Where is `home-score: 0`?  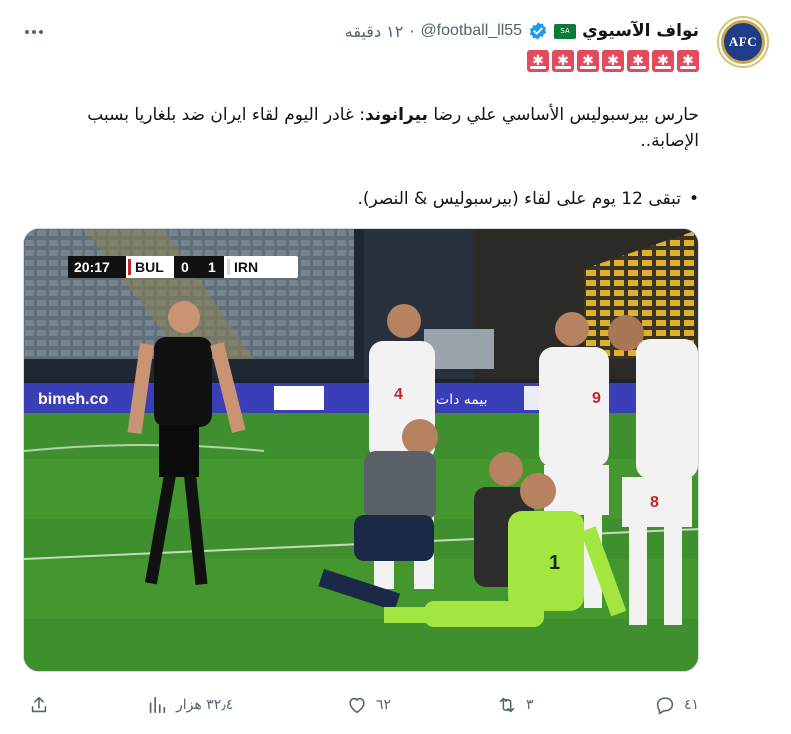 home-score: 0 is located at coordinates (185, 267).